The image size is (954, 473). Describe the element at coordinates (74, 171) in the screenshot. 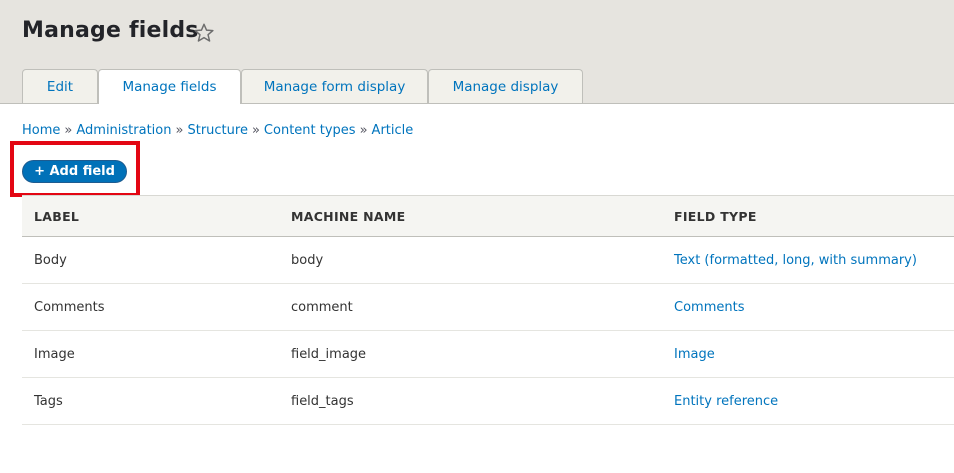

I see `add-field-button: + Add field` at that location.